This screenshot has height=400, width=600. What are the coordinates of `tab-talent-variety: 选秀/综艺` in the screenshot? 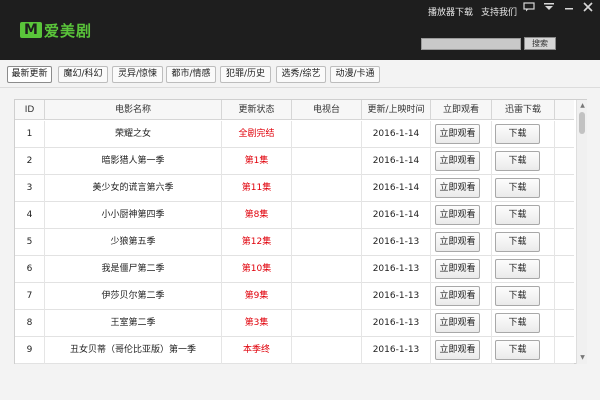 It's located at (301, 74).